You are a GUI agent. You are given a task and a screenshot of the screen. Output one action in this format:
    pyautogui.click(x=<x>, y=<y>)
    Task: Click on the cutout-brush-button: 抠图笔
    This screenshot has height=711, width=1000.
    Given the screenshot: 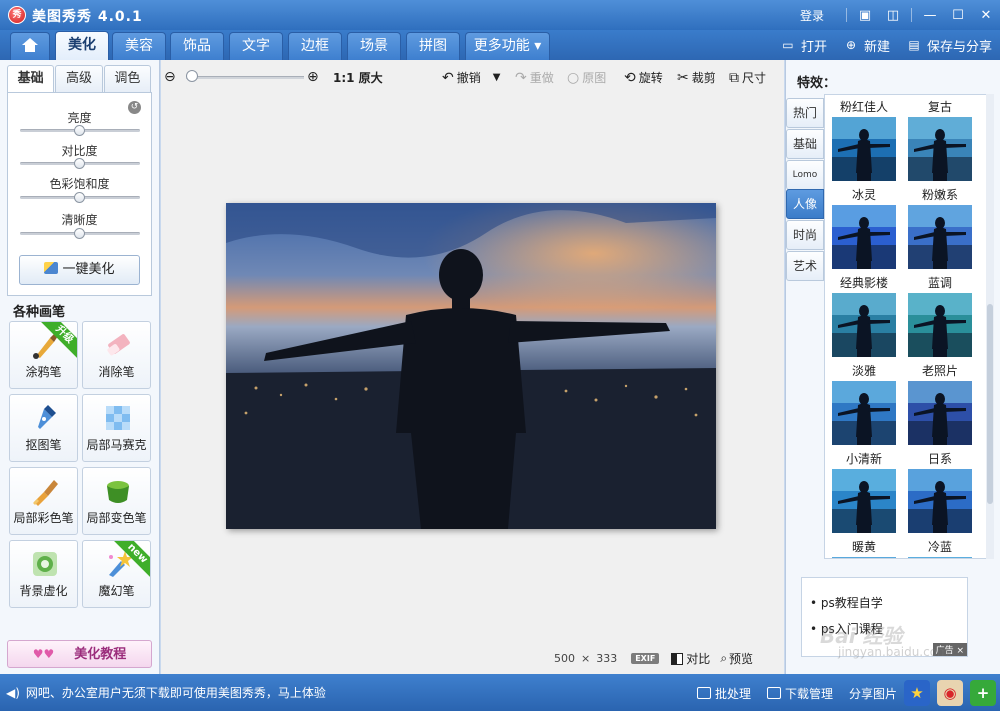 What is the action you would take?
    pyautogui.click(x=43, y=428)
    